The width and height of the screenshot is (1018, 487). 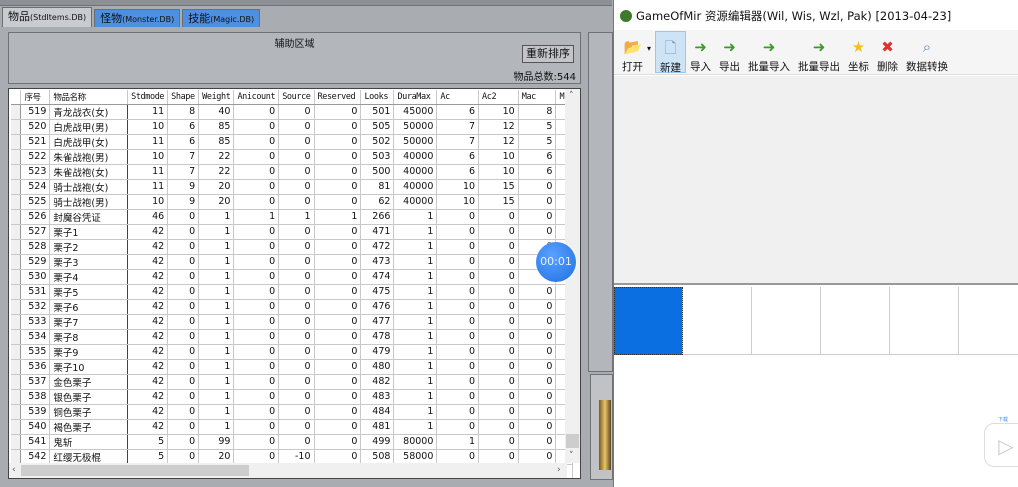 What do you see at coordinates (377, 307) in the screenshot?
I see `table-cell: 476` at bounding box center [377, 307].